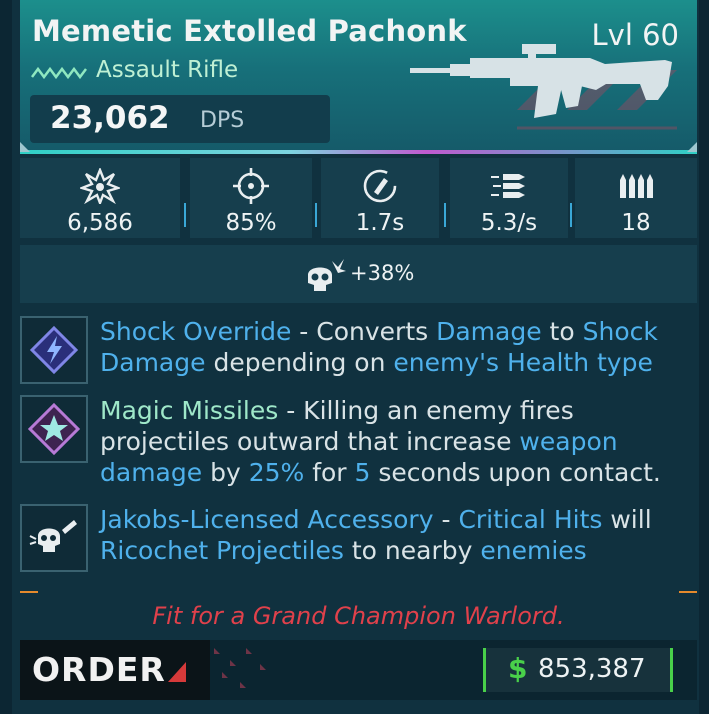 This screenshot has height=714, width=709. I want to click on item-footer: ORDER $ 853,387, so click(358, 670).